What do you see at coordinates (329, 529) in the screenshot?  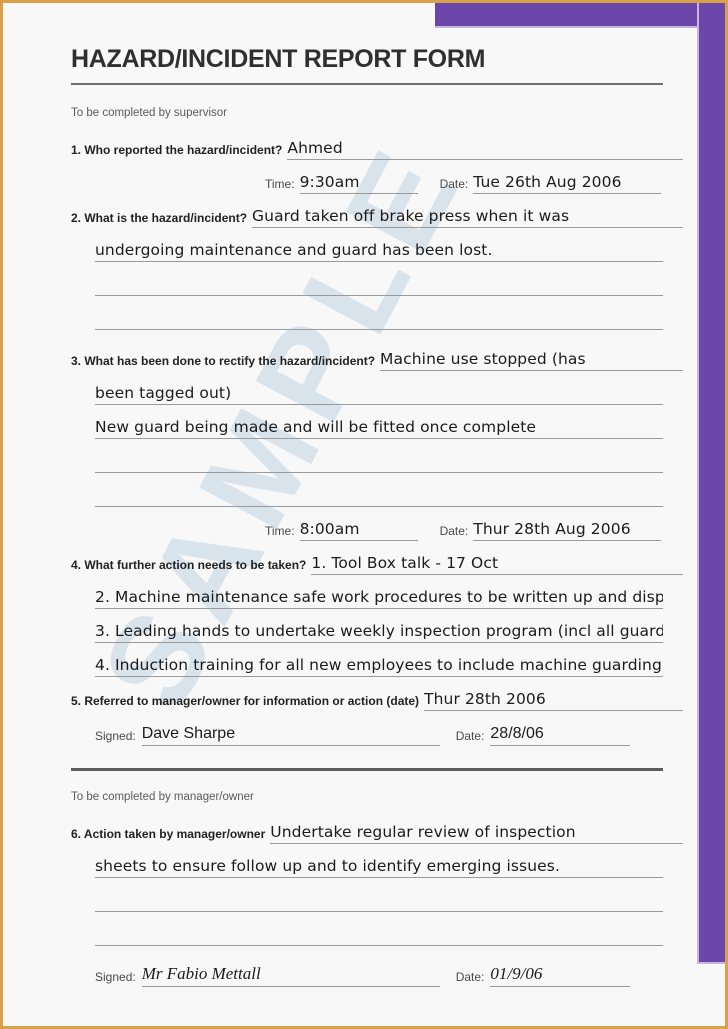 I see `rectify-time-value: 8:00am` at bounding box center [329, 529].